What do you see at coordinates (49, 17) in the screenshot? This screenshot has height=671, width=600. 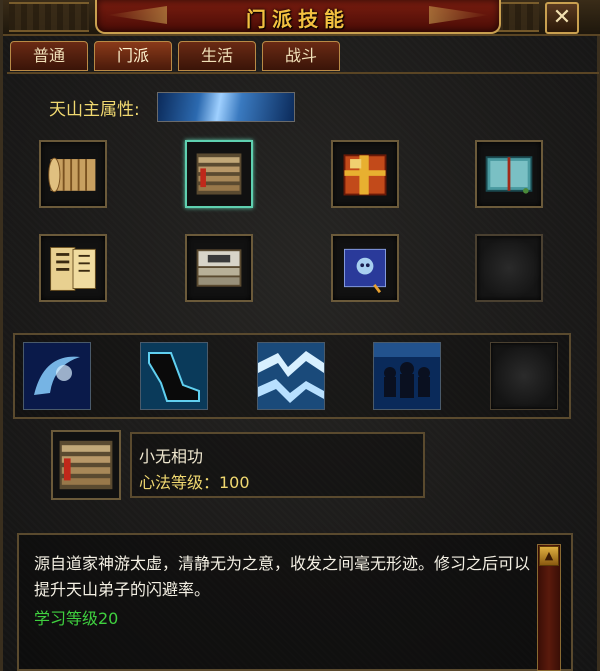 I see `left-ornament` at bounding box center [49, 17].